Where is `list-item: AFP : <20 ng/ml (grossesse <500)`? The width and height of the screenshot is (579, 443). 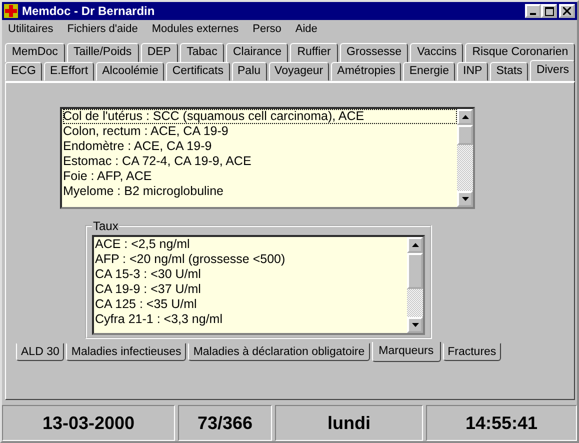 list-item: AFP : <20 ng/ml (grossesse <500) is located at coordinates (251, 259).